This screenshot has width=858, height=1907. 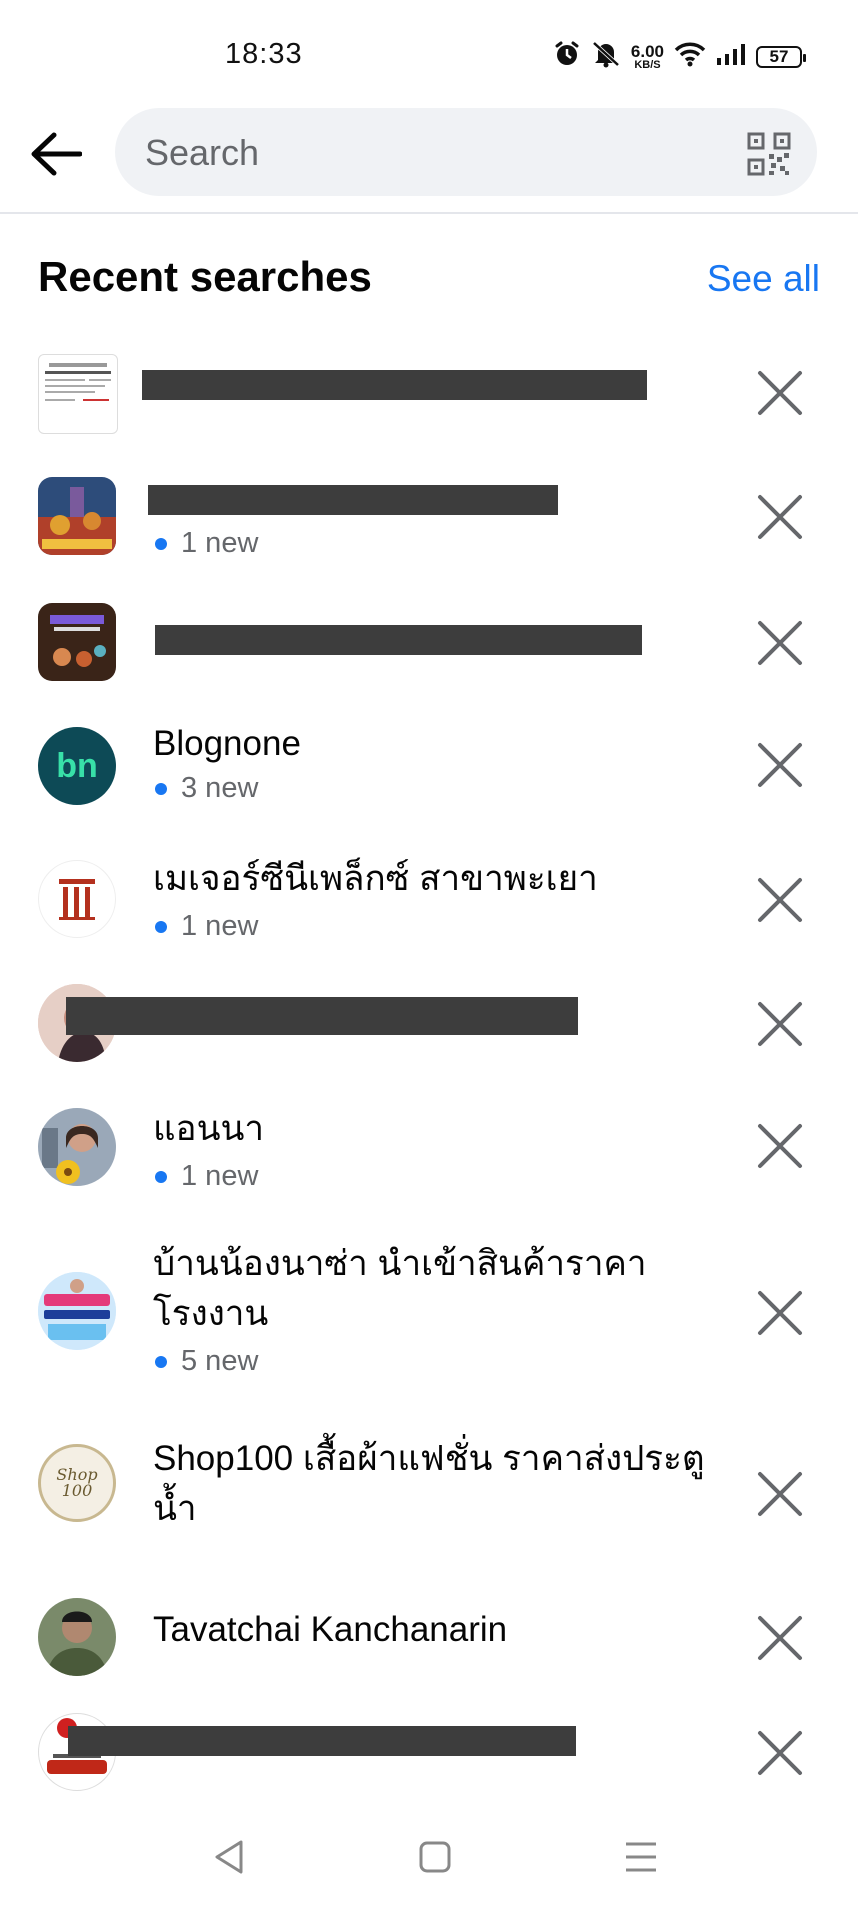 I want to click on qr-code-icon, so click(x=769, y=154).